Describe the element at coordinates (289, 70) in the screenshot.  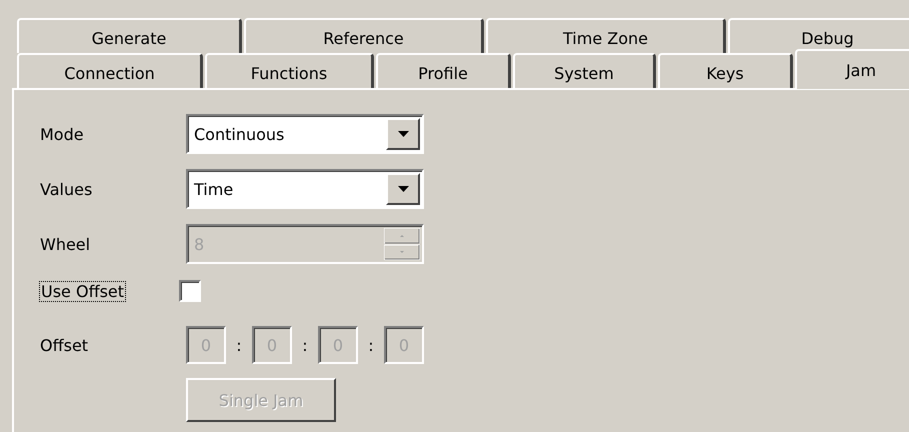
I see `tab: Functions` at that location.